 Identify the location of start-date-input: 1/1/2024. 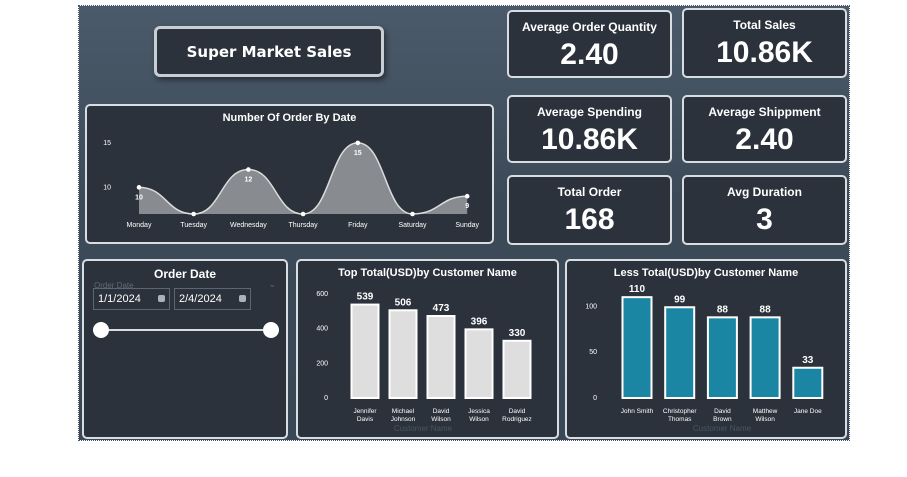
(131, 299).